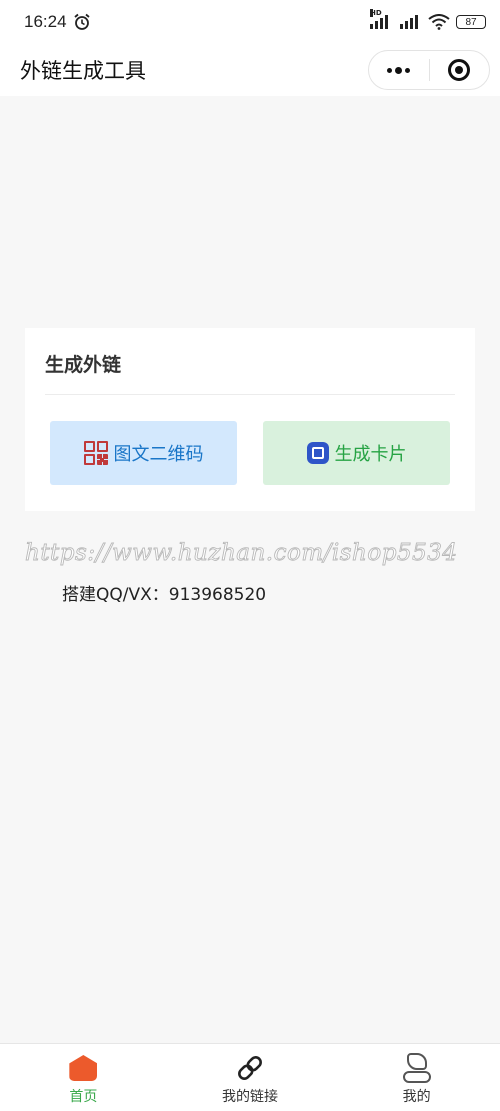  Describe the element at coordinates (83, 71) in the screenshot. I see `page-title: 外链生成工具` at that location.